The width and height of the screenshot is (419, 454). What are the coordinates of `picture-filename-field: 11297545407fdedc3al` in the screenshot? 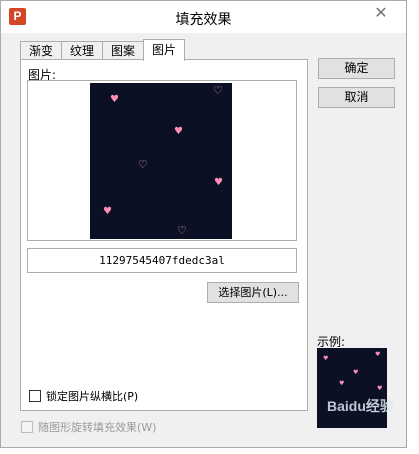 It's located at (162, 260).